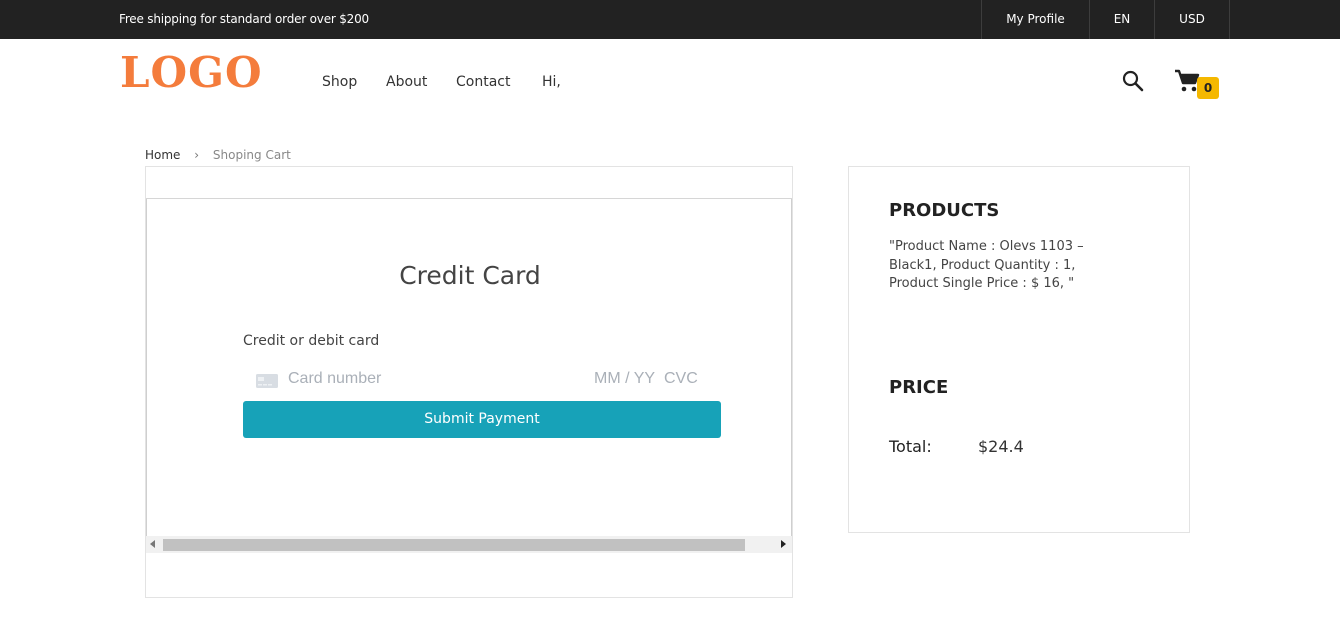  Describe the element at coordinates (944, 210) in the screenshot. I see `products-heading: PRODUCTS` at that location.